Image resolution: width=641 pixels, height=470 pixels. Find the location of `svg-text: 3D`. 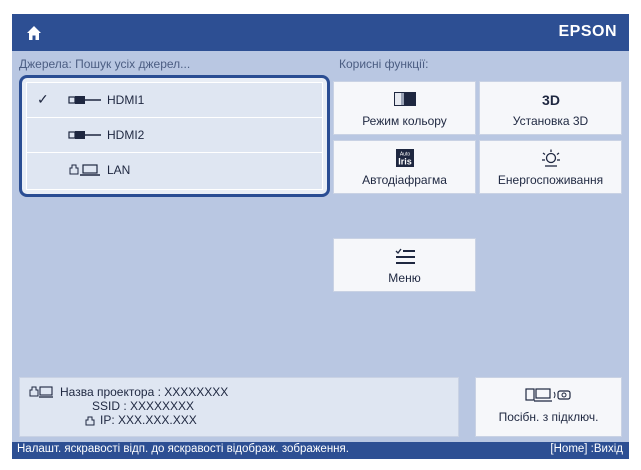

svg-text: 3D is located at coordinates (551, 100).